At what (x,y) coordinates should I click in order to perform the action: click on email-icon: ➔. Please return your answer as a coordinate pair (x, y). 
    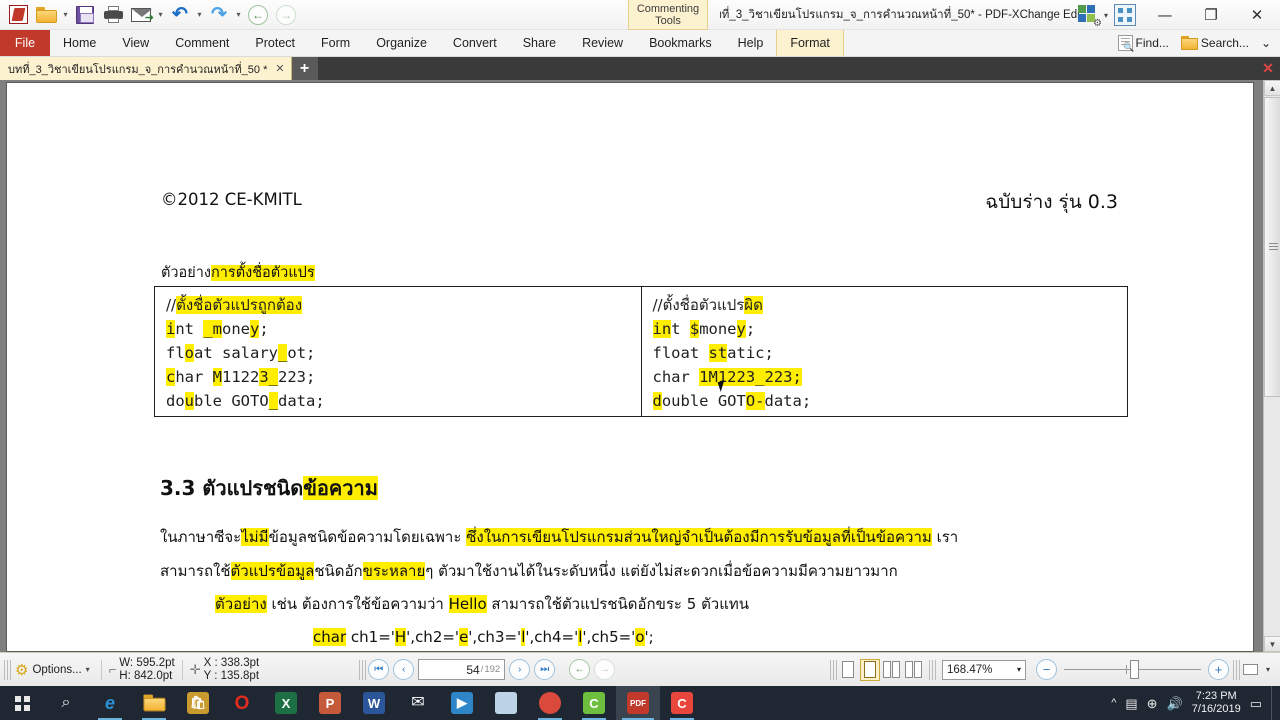
    Looking at the image, I should click on (141, 15).